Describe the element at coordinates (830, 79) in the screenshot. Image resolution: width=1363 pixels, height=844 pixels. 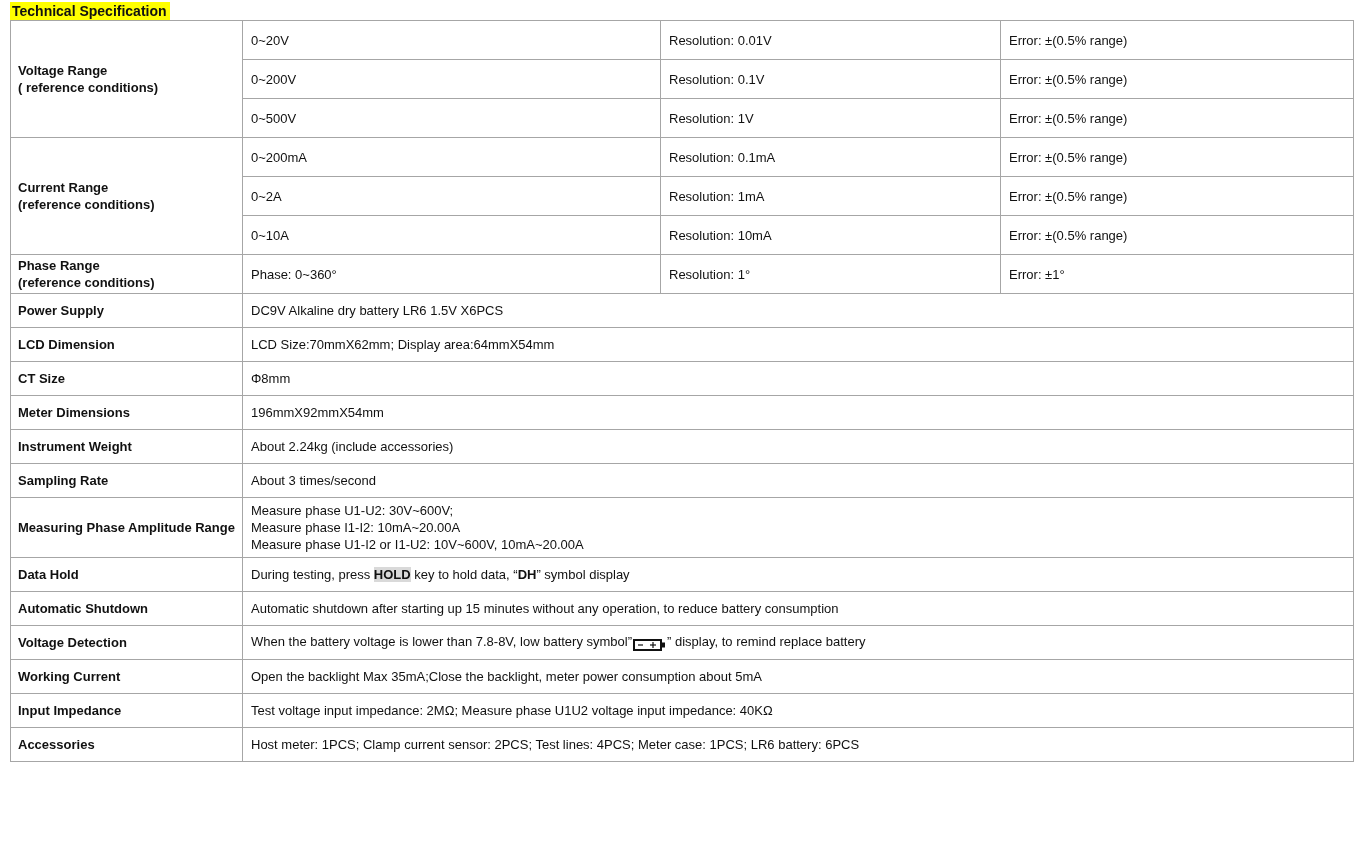
I see `resolution-value: Resolution: 0.1V` at that location.